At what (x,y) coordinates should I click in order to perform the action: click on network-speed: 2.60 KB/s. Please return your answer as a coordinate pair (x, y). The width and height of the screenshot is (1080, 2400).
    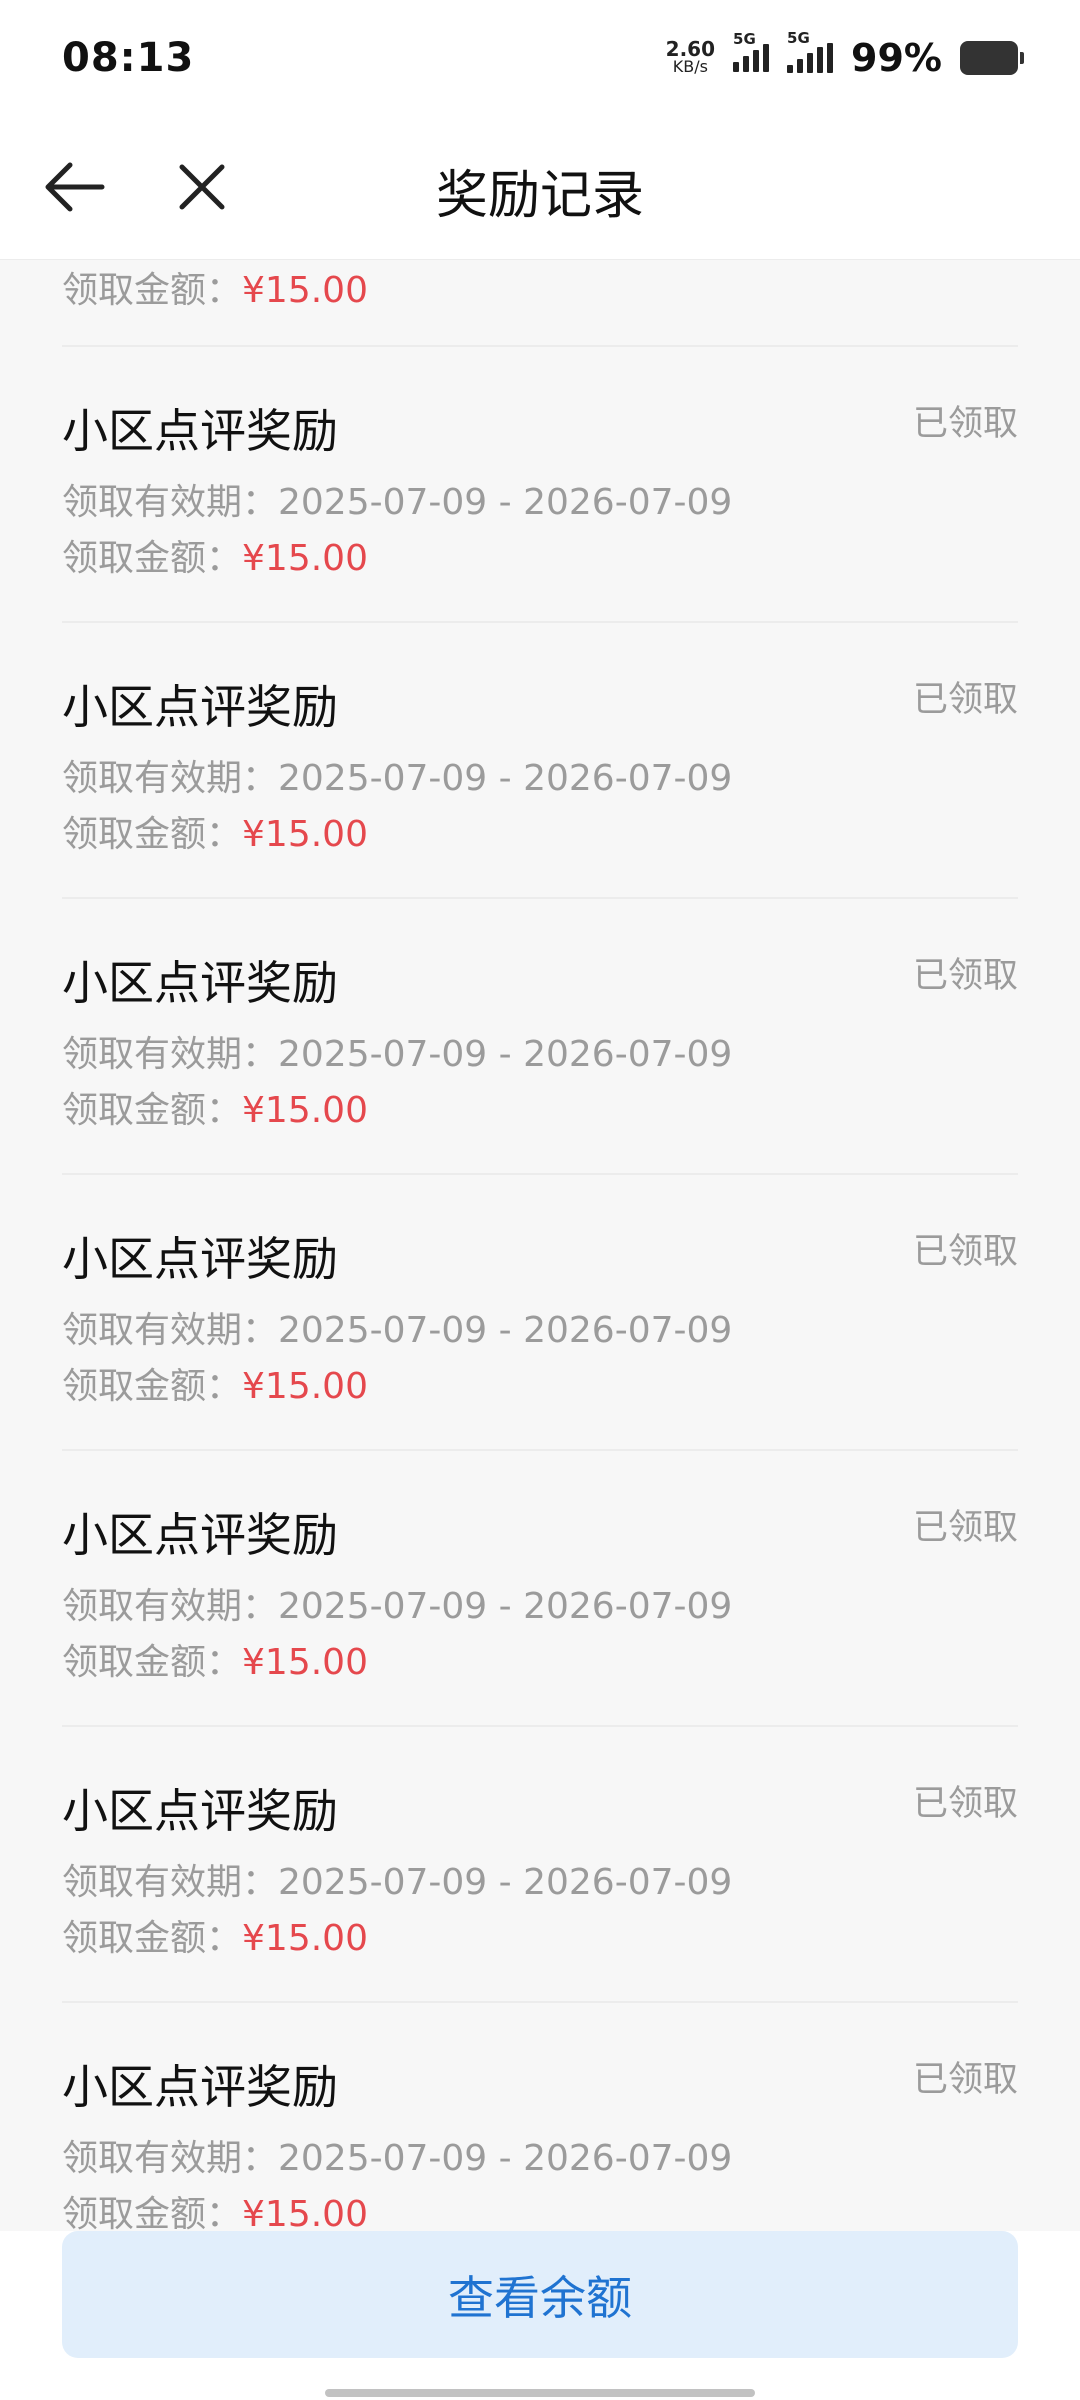
    Looking at the image, I should click on (690, 56).